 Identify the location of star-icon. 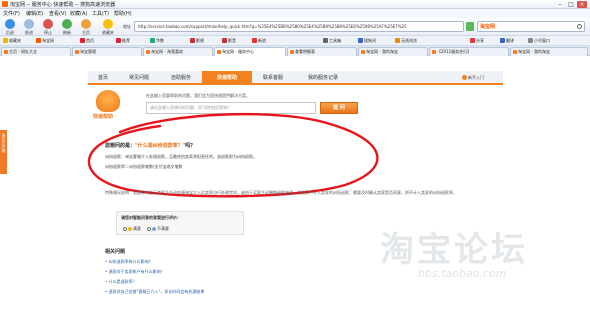
(108, 24).